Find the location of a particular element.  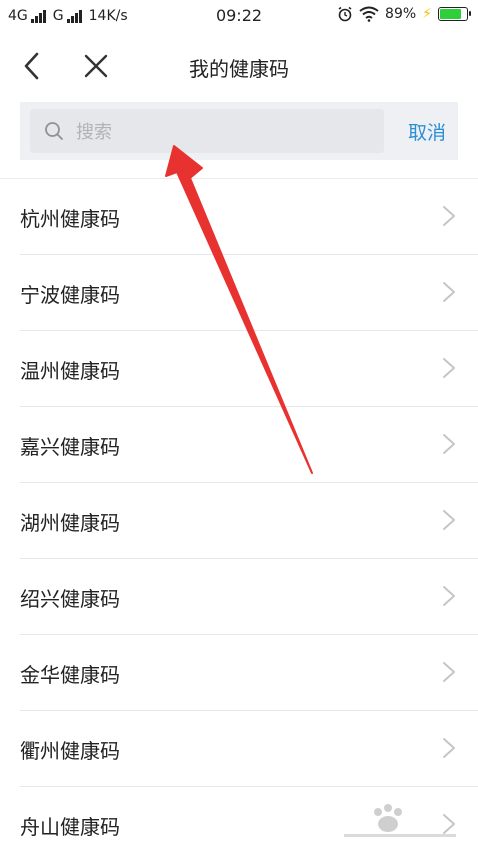

list-item-label: 衢州健康码 is located at coordinates (70, 751).